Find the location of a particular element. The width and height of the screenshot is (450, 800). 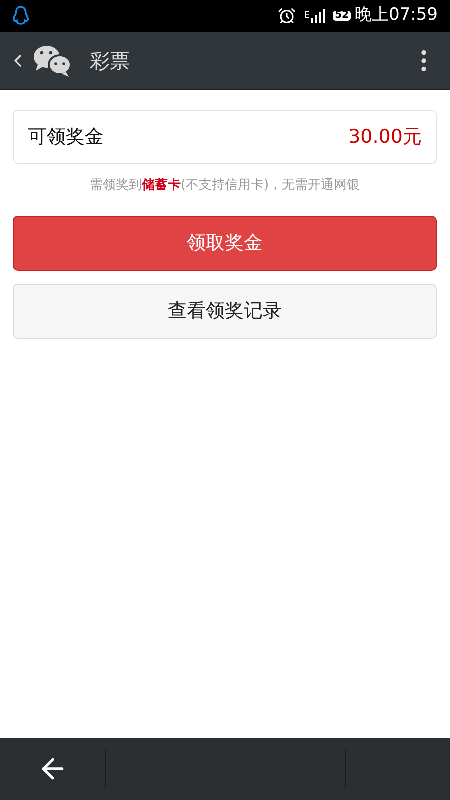

network-type: E is located at coordinates (307, 16).